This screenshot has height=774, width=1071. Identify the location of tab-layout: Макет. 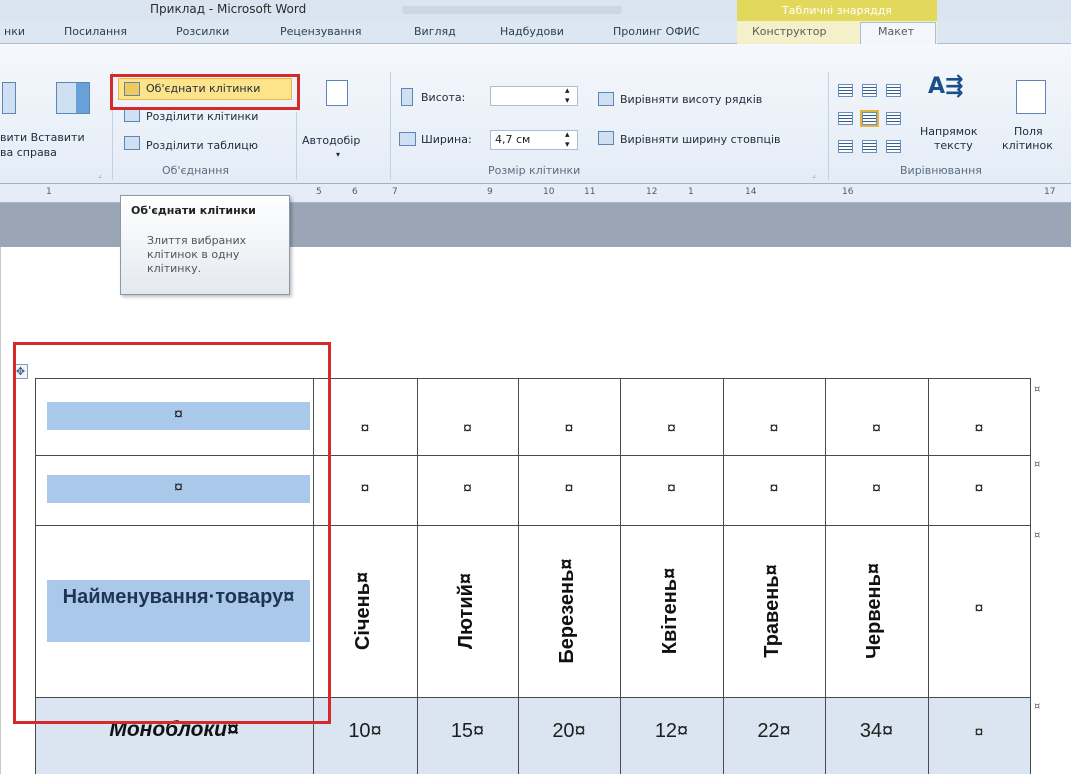
(896, 31).